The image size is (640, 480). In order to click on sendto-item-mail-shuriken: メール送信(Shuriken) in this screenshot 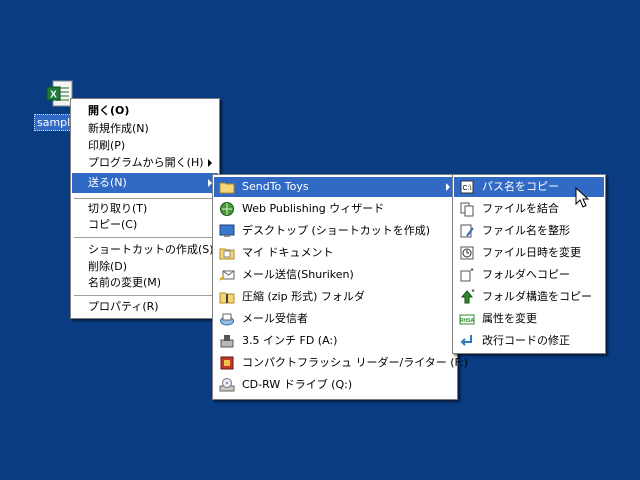, I will do `click(335, 275)`.